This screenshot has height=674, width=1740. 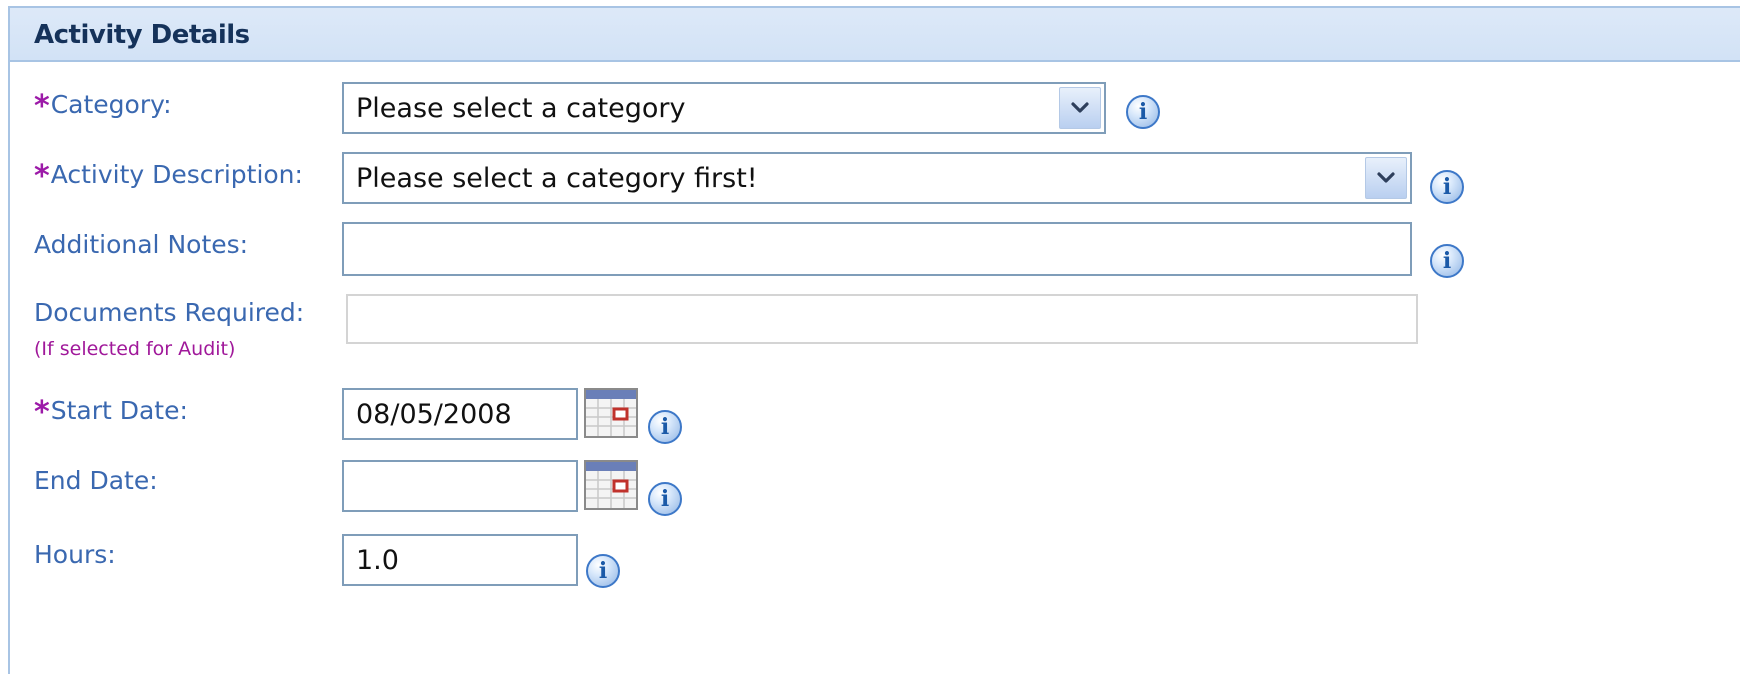 I want to click on hours-info-icon: i, so click(x=603, y=571).